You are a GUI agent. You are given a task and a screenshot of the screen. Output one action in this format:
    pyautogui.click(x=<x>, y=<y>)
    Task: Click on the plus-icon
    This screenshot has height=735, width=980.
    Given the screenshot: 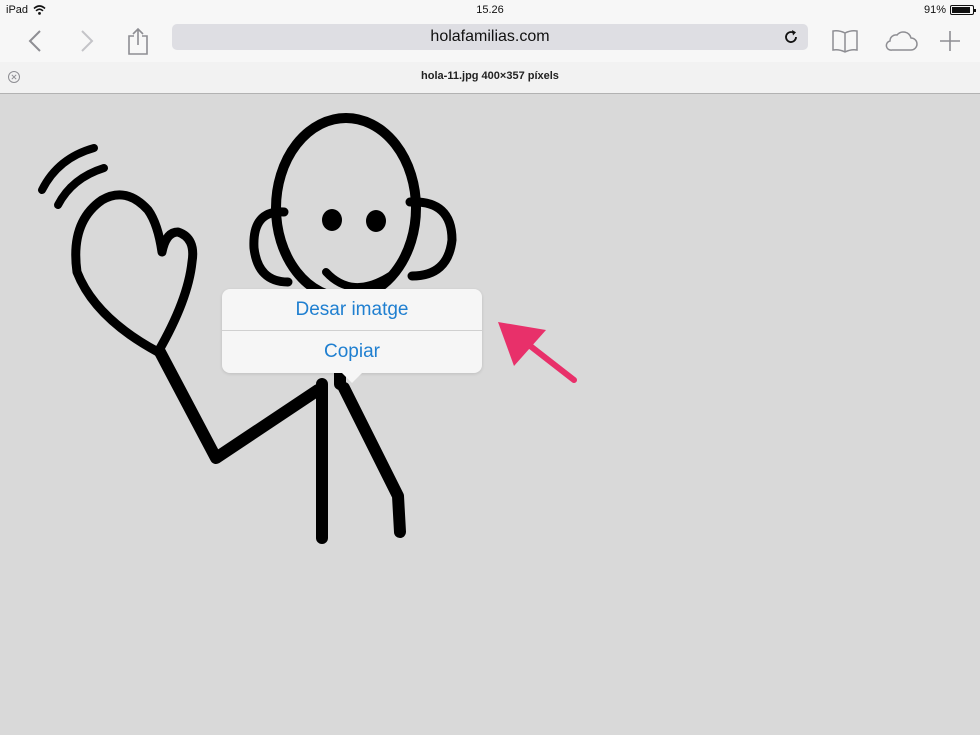 What is the action you would take?
    pyautogui.click(x=950, y=41)
    